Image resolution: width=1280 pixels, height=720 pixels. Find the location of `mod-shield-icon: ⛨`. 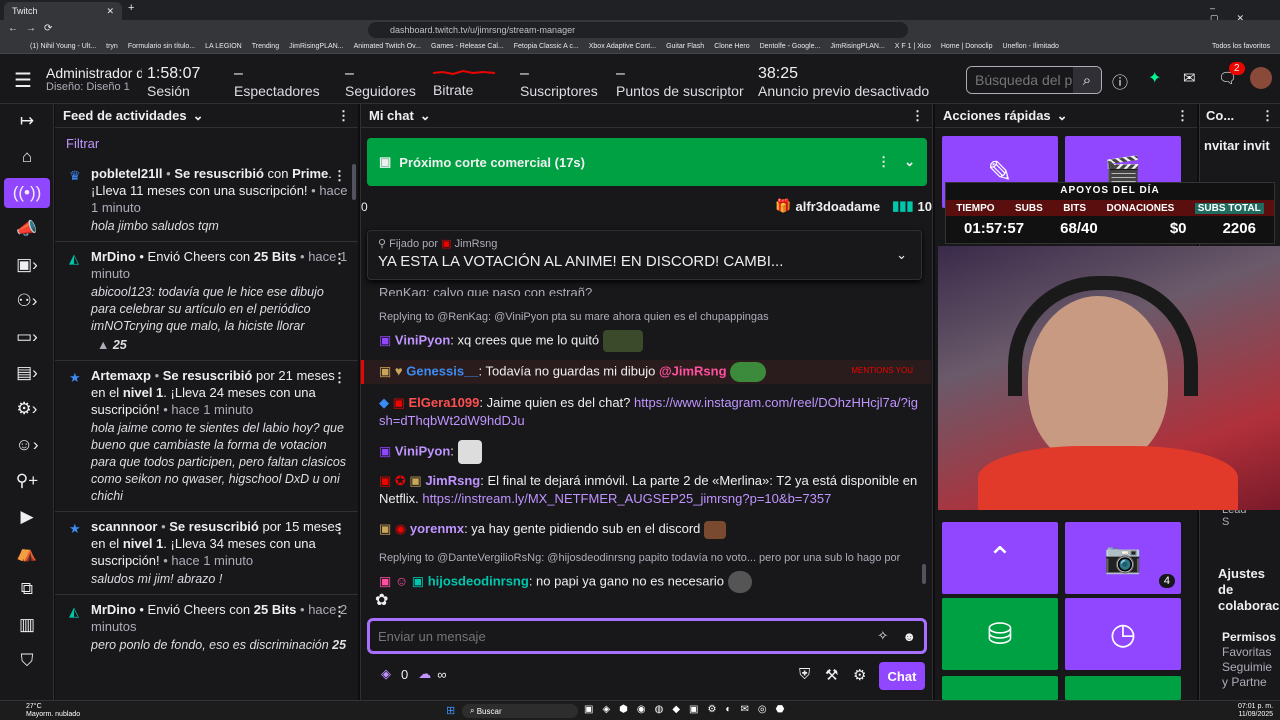

mod-shield-icon: ⛨ is located at coordinates (804, 674).